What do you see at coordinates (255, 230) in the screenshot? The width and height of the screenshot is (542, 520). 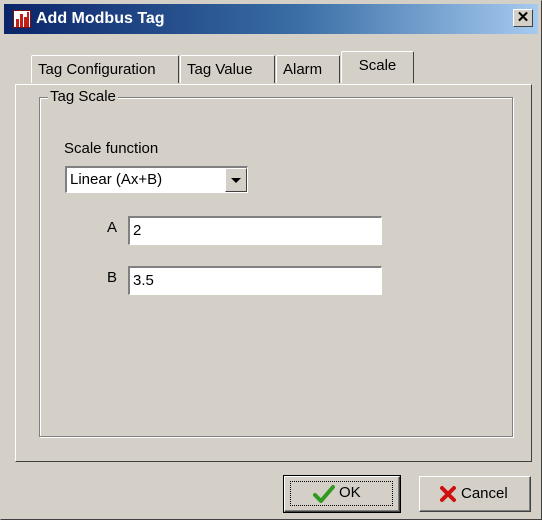 I see `a-input: 2` at bounding box center [255, 230].